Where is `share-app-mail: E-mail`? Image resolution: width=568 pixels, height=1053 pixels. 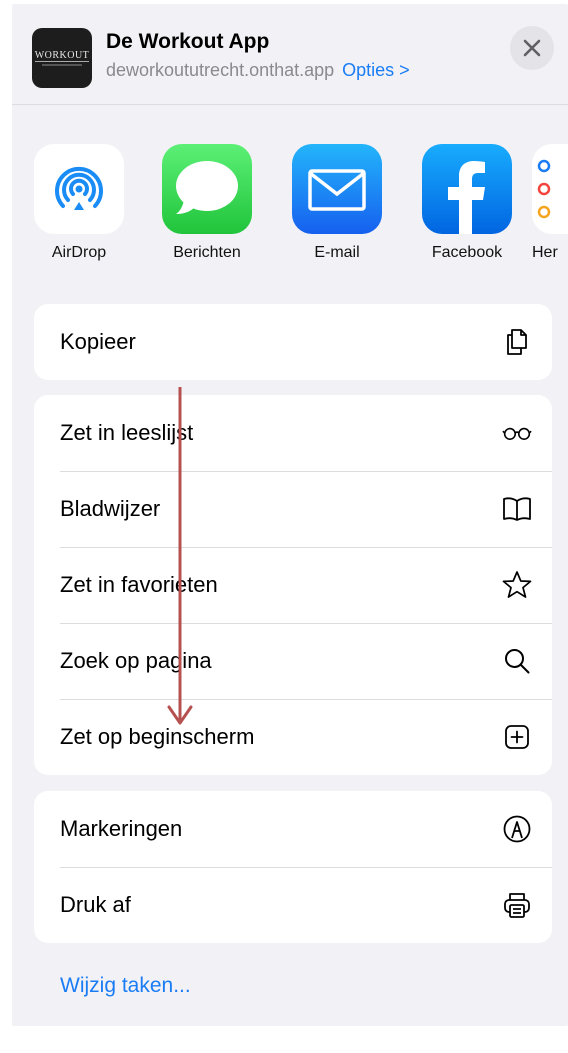
share-app-mail: E-mail is located at coordinates (337, 203).